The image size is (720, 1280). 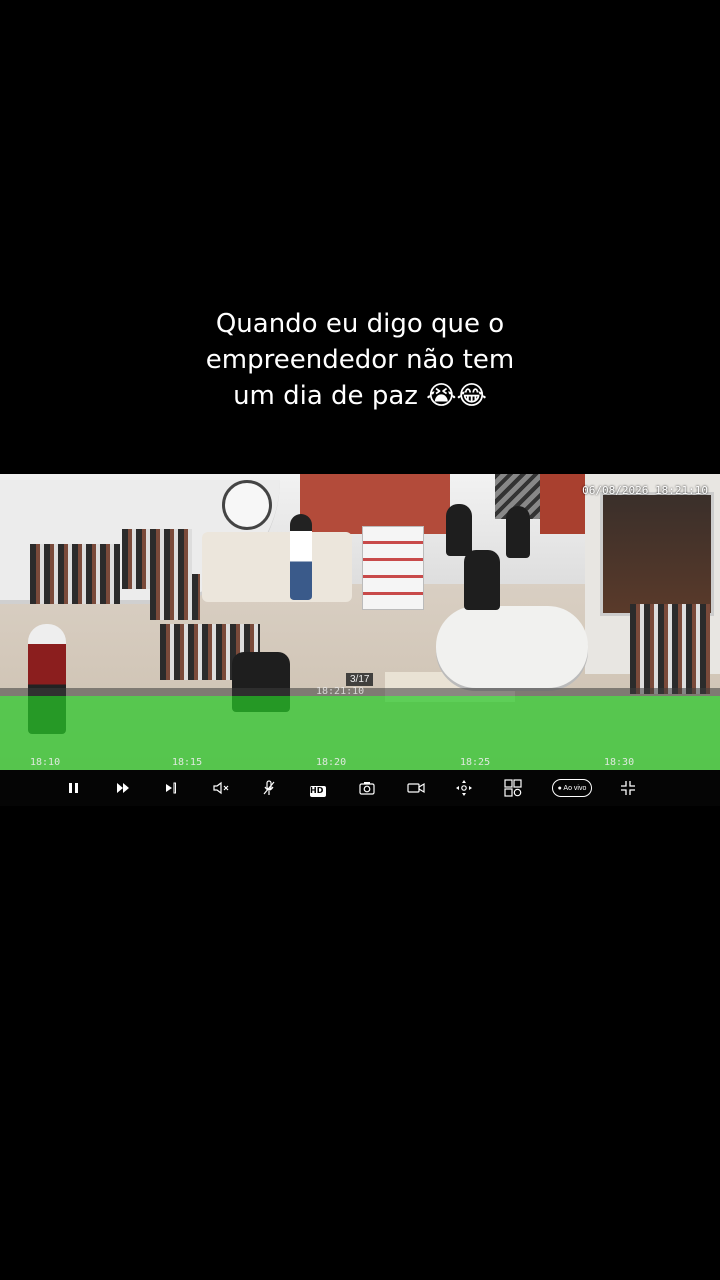 What do you see at coordinates (512, 647) in the screenshot?
I see `sofa` at bounding box center [512, 647].